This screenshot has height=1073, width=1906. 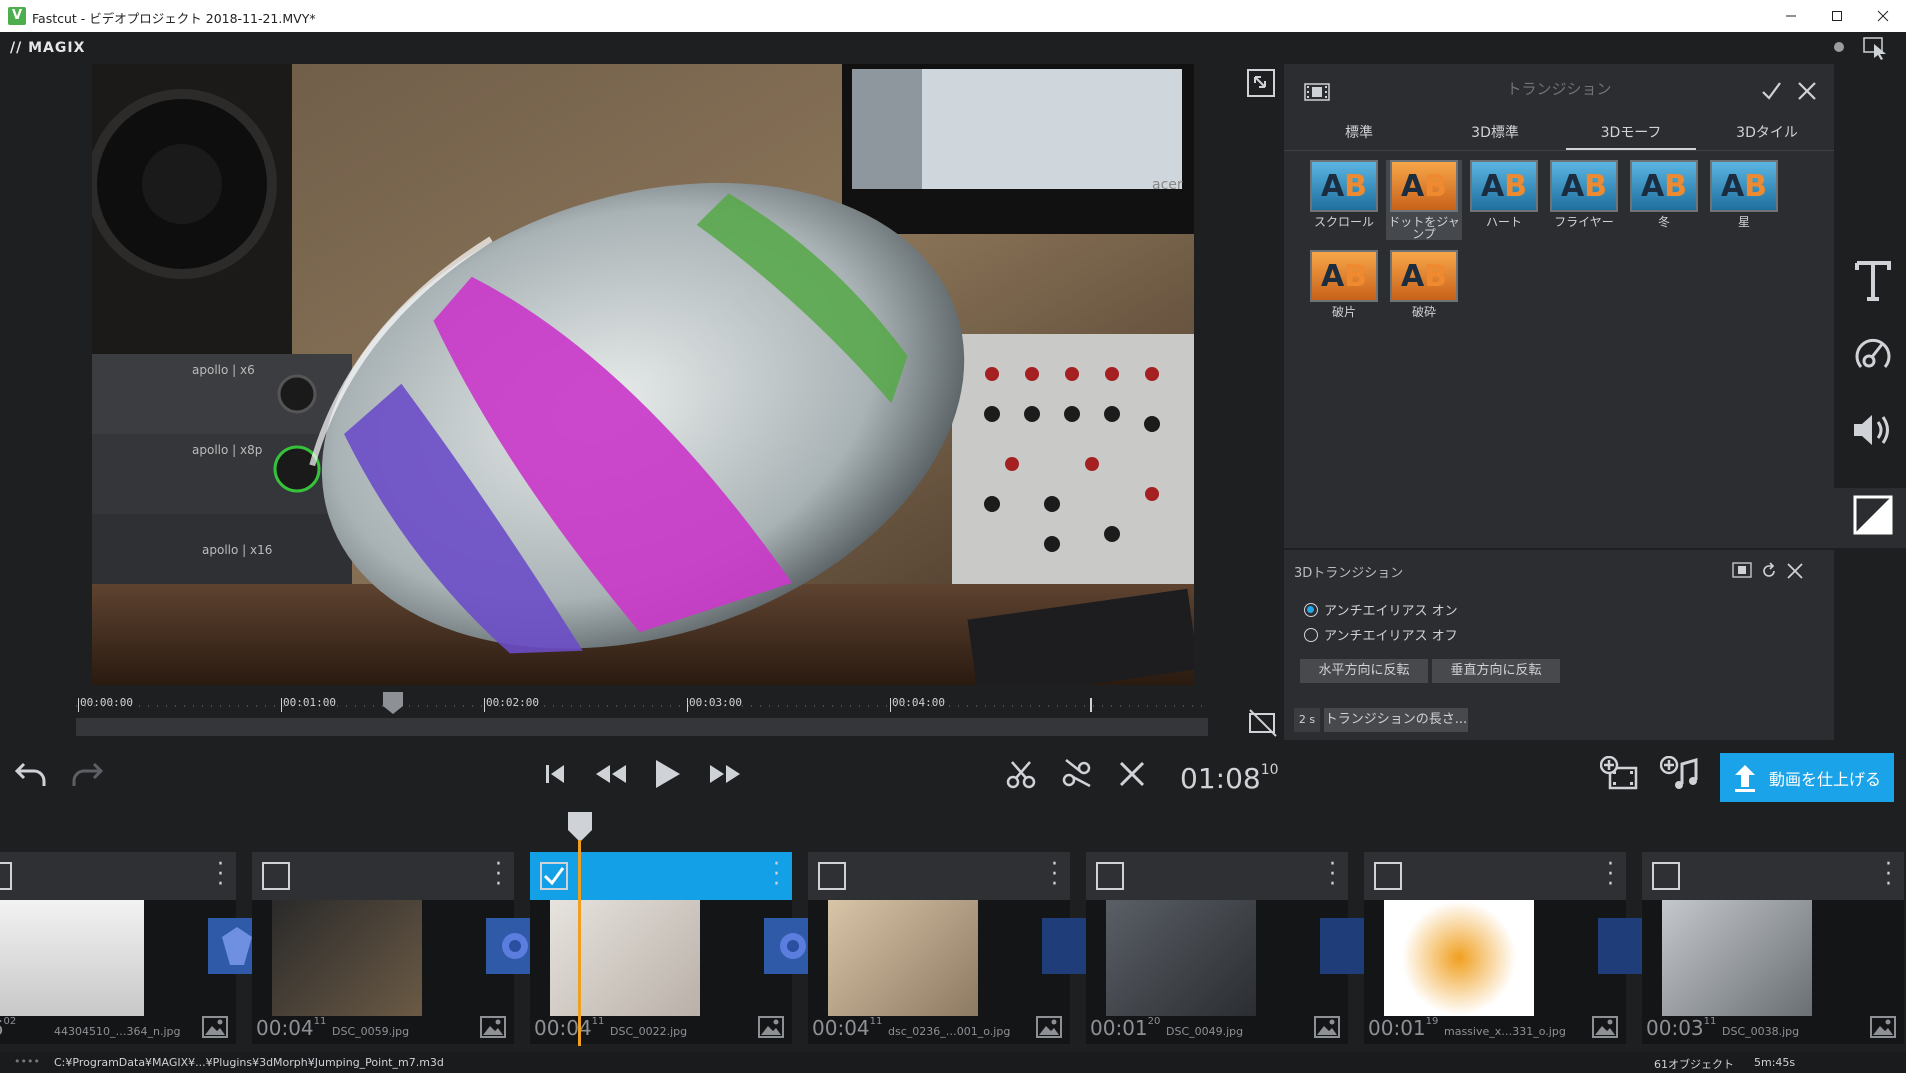 What do you see at coordinates (1795, 571) in the screenshot?
I see `close-settings-button` at bounding box center [1795, 571].